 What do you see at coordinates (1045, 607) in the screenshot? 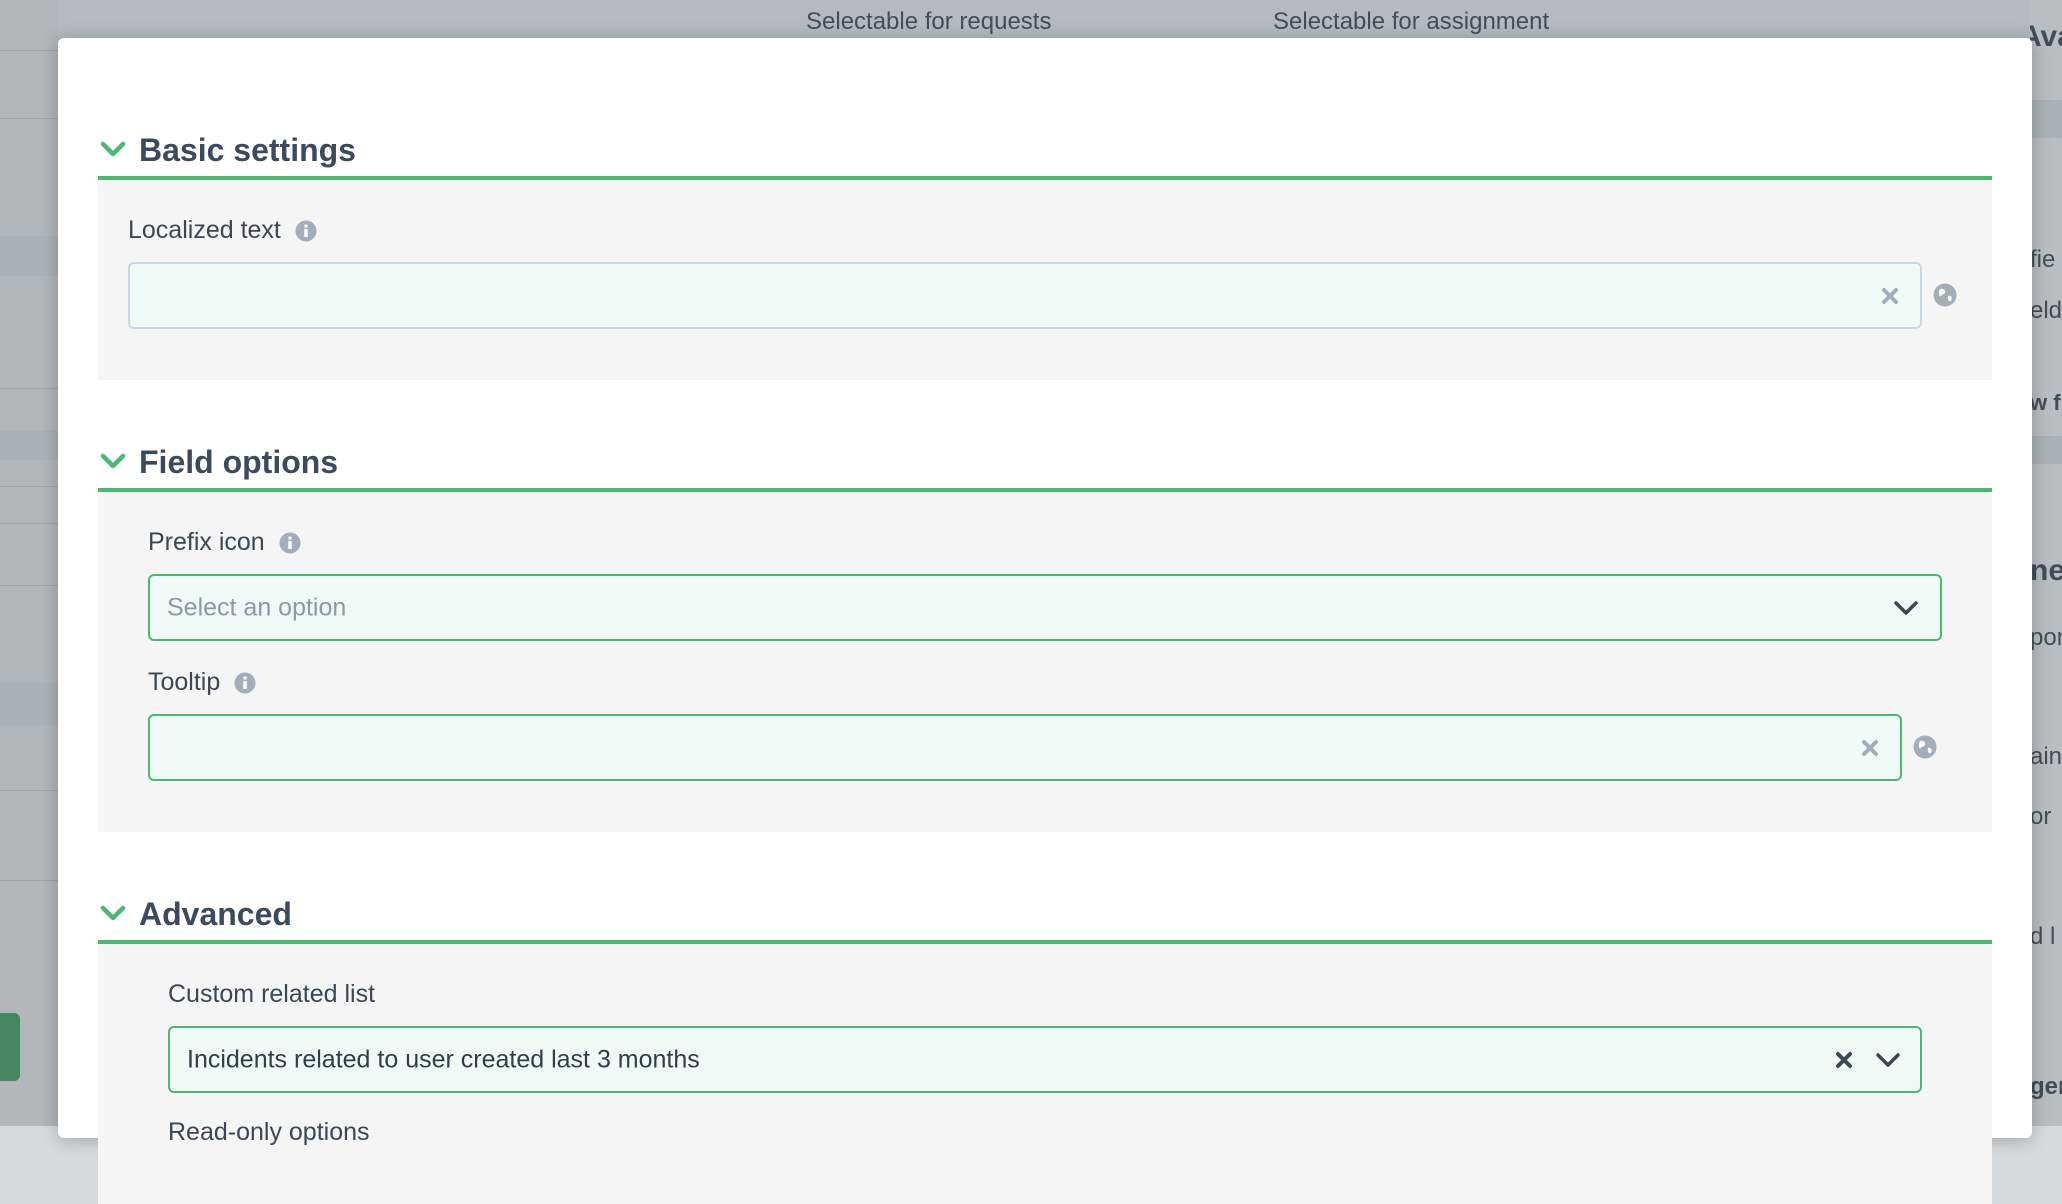
I see `prefix-icon-select: Select an option` at bounding box center [1045, 607].